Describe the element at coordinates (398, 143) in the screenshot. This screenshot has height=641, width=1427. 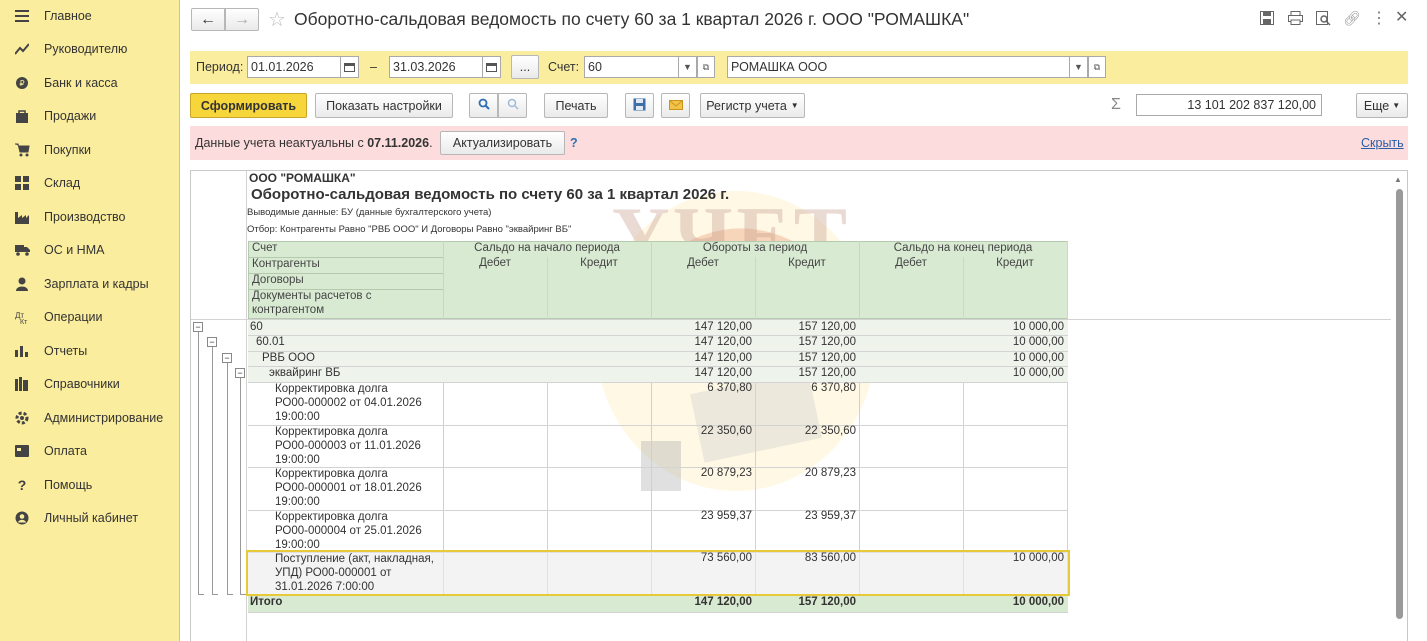
I see `notice-date: 07.11.2026` at that location.